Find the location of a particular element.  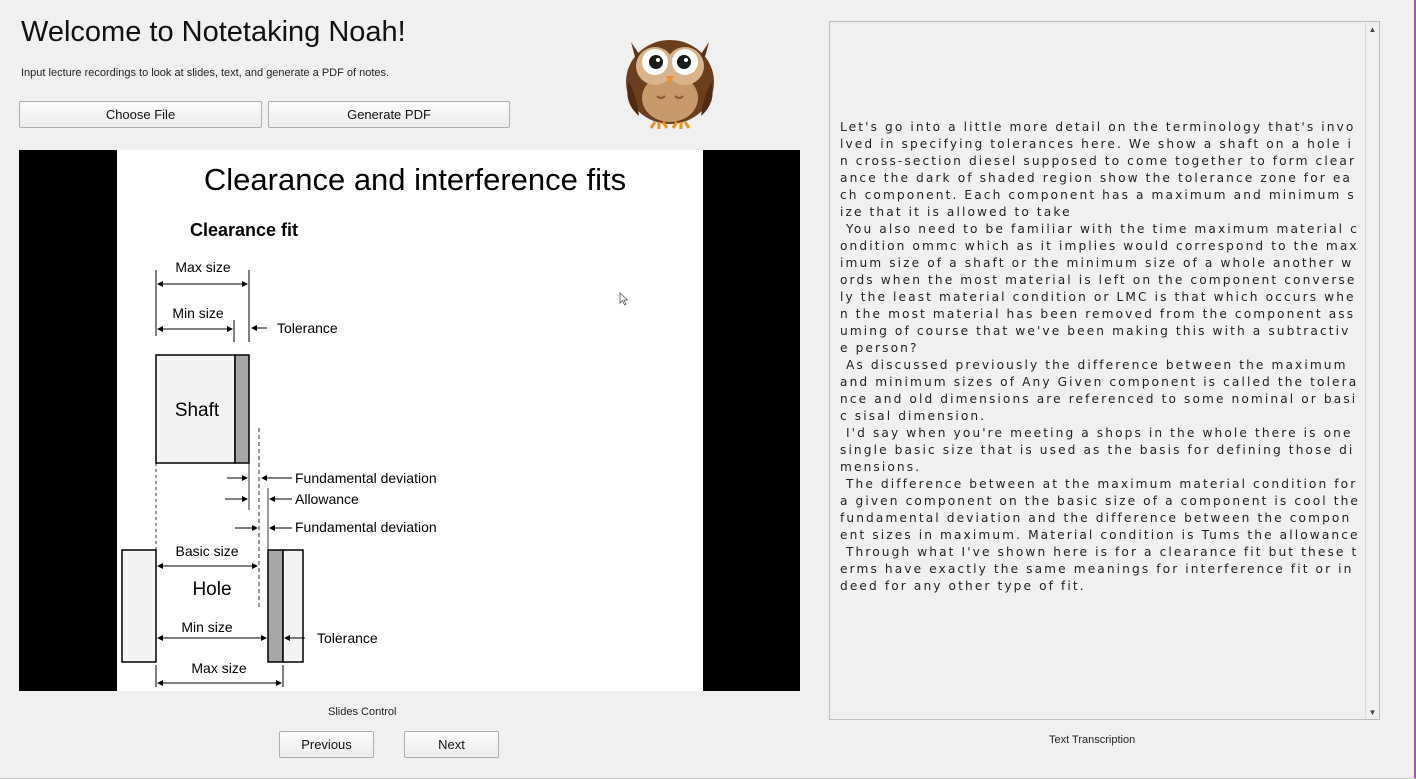

scroll-up-arrow-icon: ▲ is located at coordinates (1372, 29).